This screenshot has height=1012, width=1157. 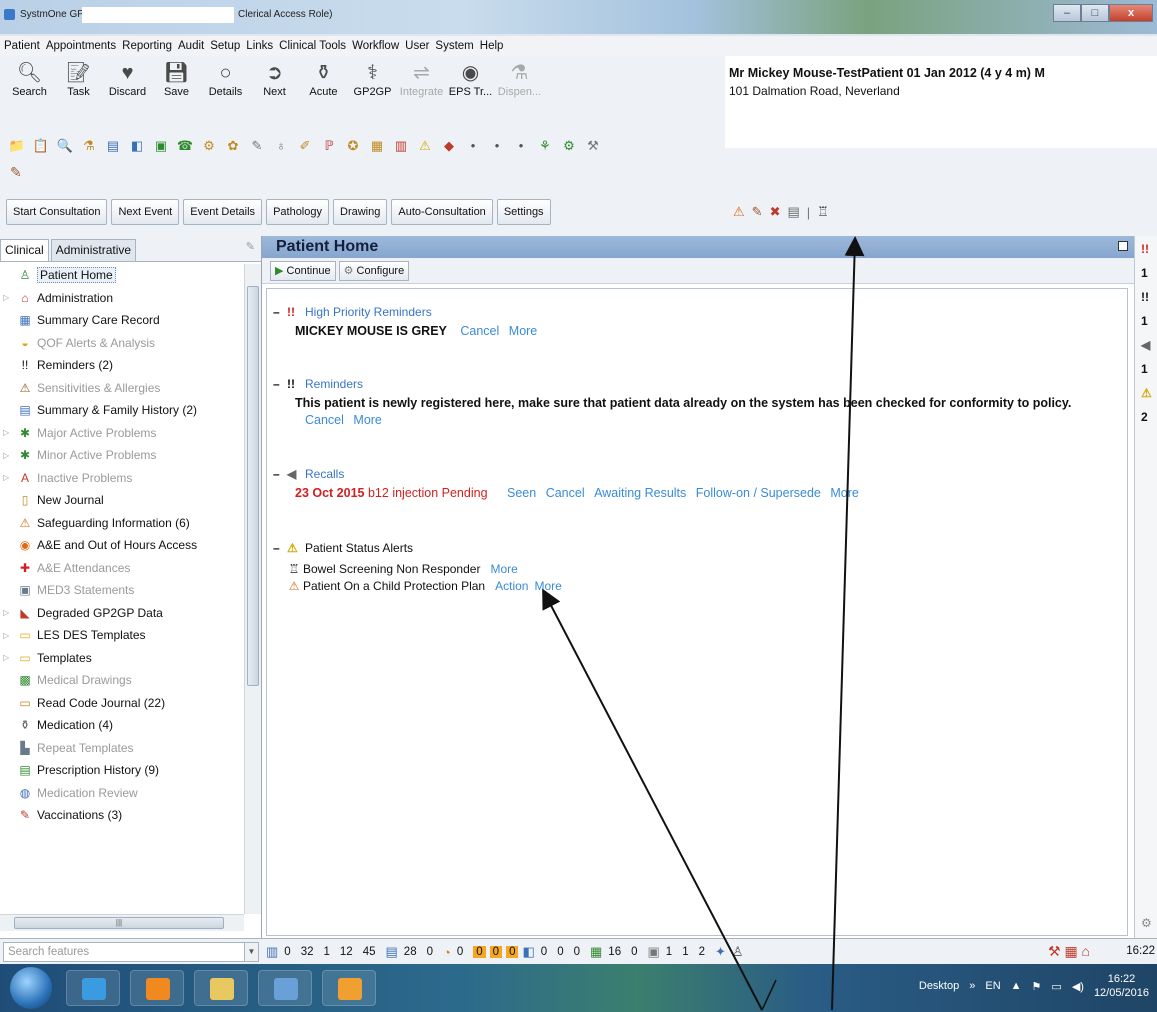 What do you see at coordinates (312, 46) in the screenshot?
I see `menu-clinical-tools: Clinical Tools` at bounding box center [312, 46].